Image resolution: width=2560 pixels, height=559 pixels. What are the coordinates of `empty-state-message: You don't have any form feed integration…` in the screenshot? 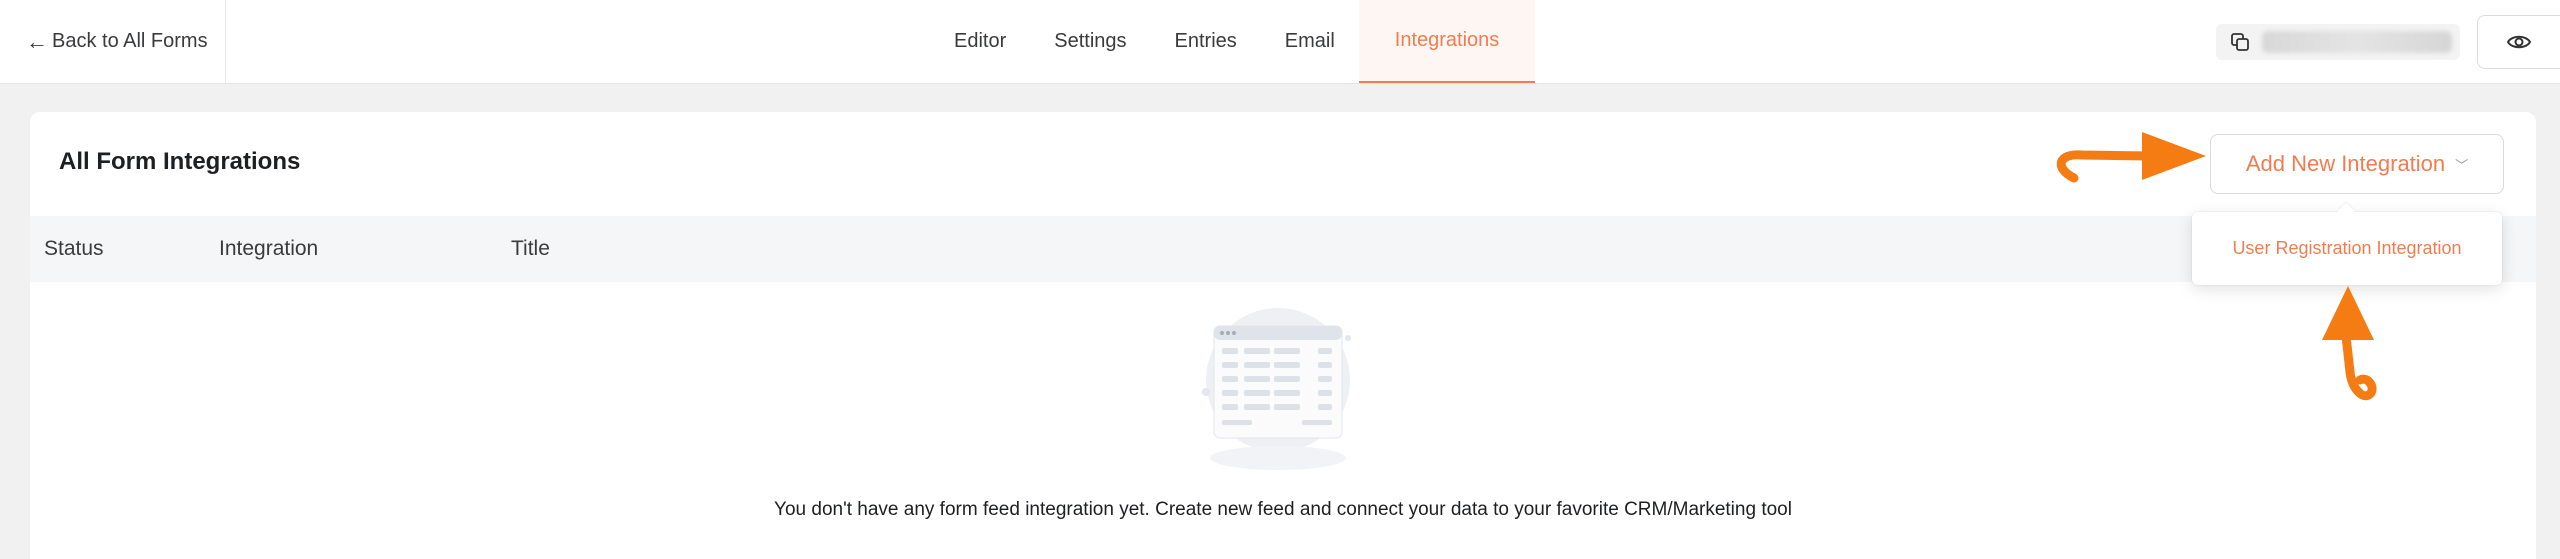 It's located at (1283, 509).